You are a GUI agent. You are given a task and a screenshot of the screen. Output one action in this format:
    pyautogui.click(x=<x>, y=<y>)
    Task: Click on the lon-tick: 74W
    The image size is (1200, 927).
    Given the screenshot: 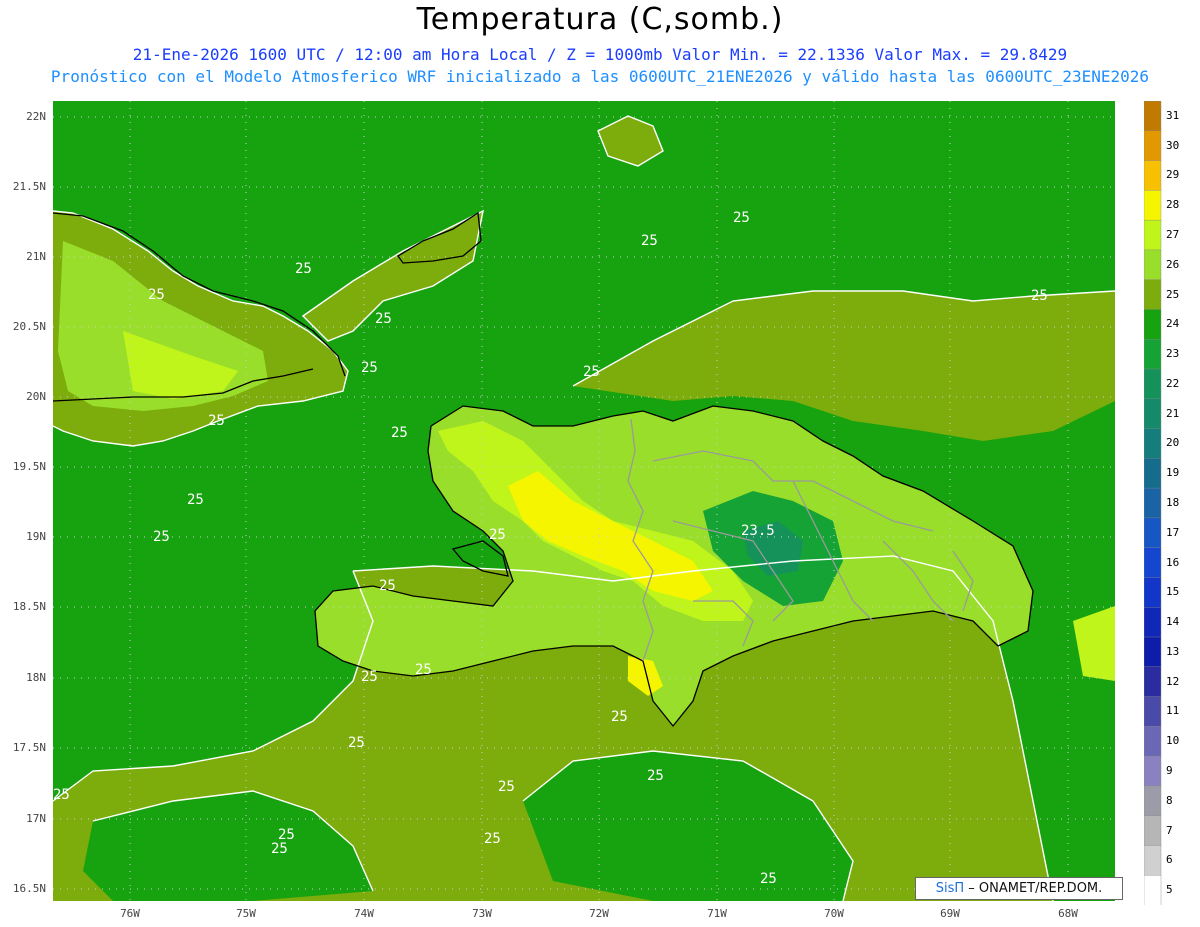 What is the action you would take?
    pyautogui.click(x=364, y=913)
    